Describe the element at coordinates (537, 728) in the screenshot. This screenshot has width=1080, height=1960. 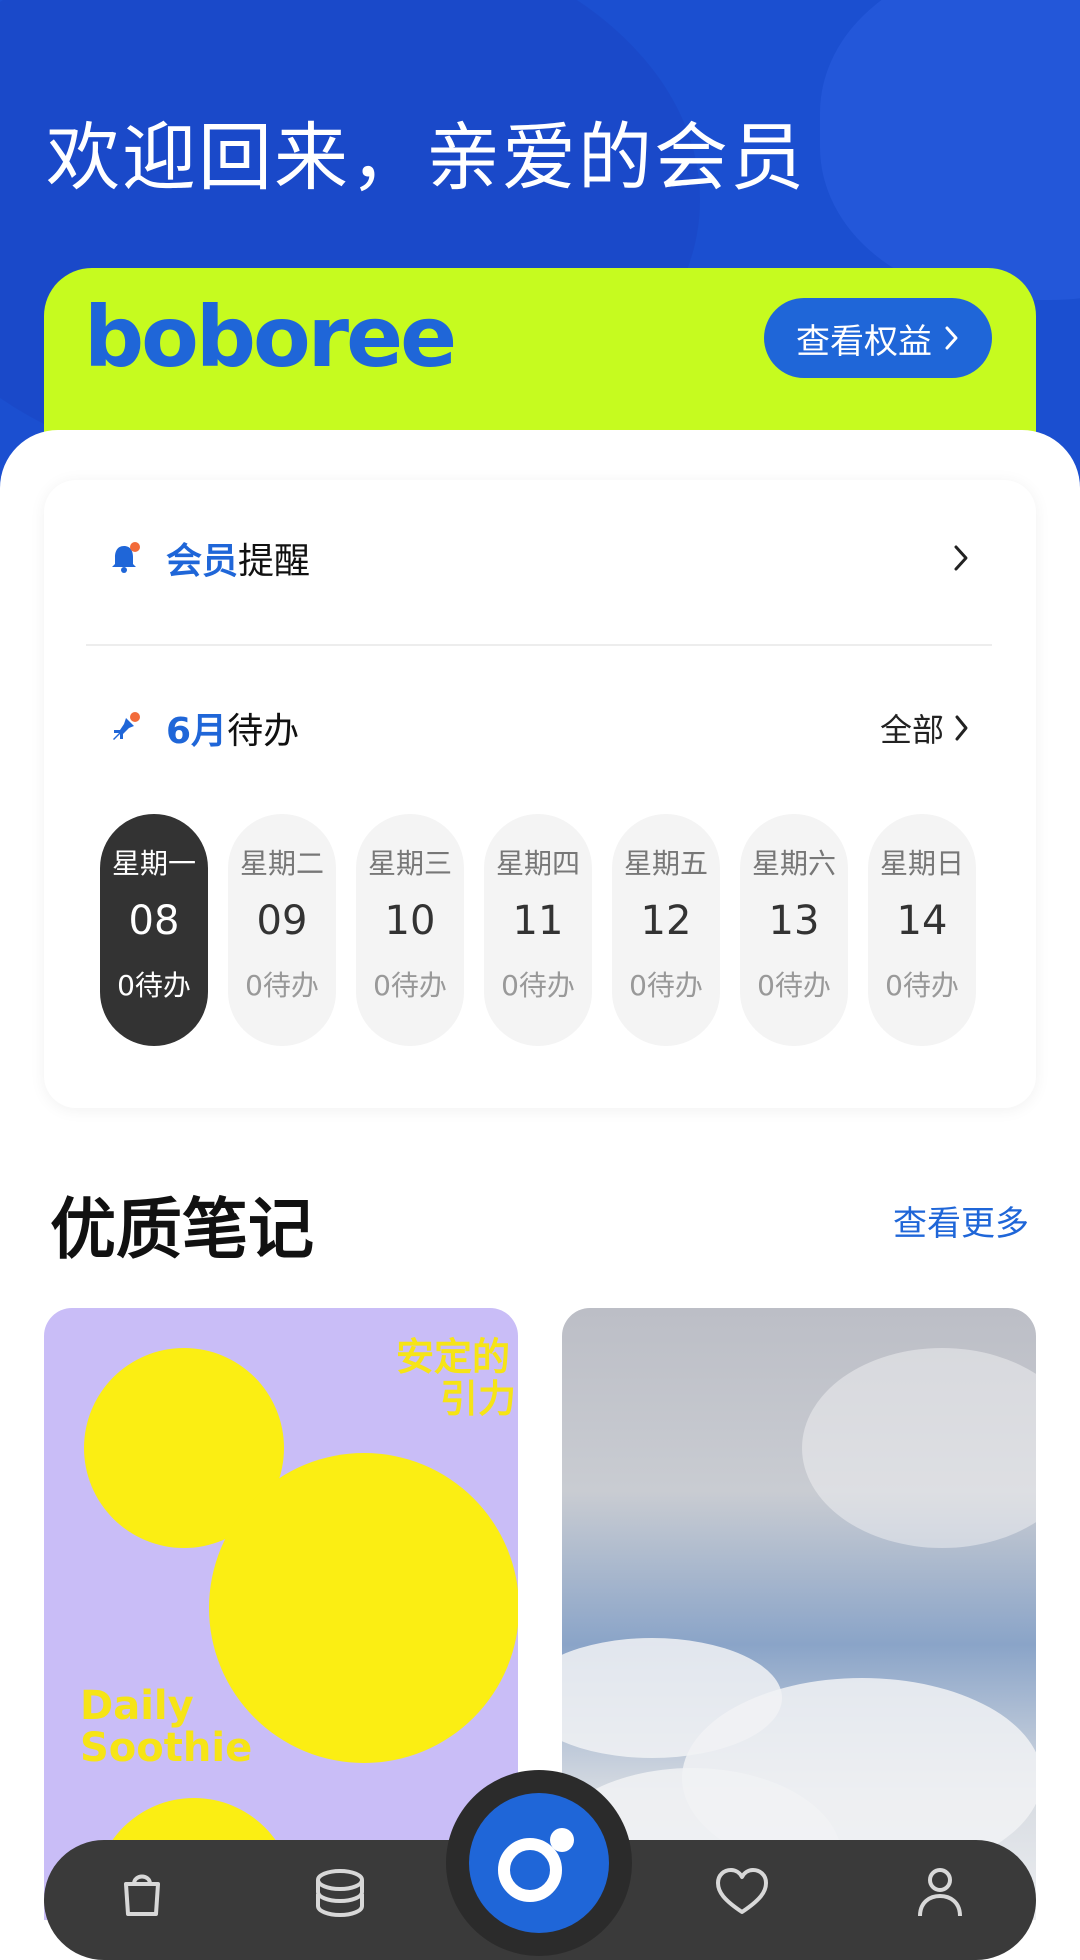
I see `monthly-todo-row: 6月待办 全部` at that location.